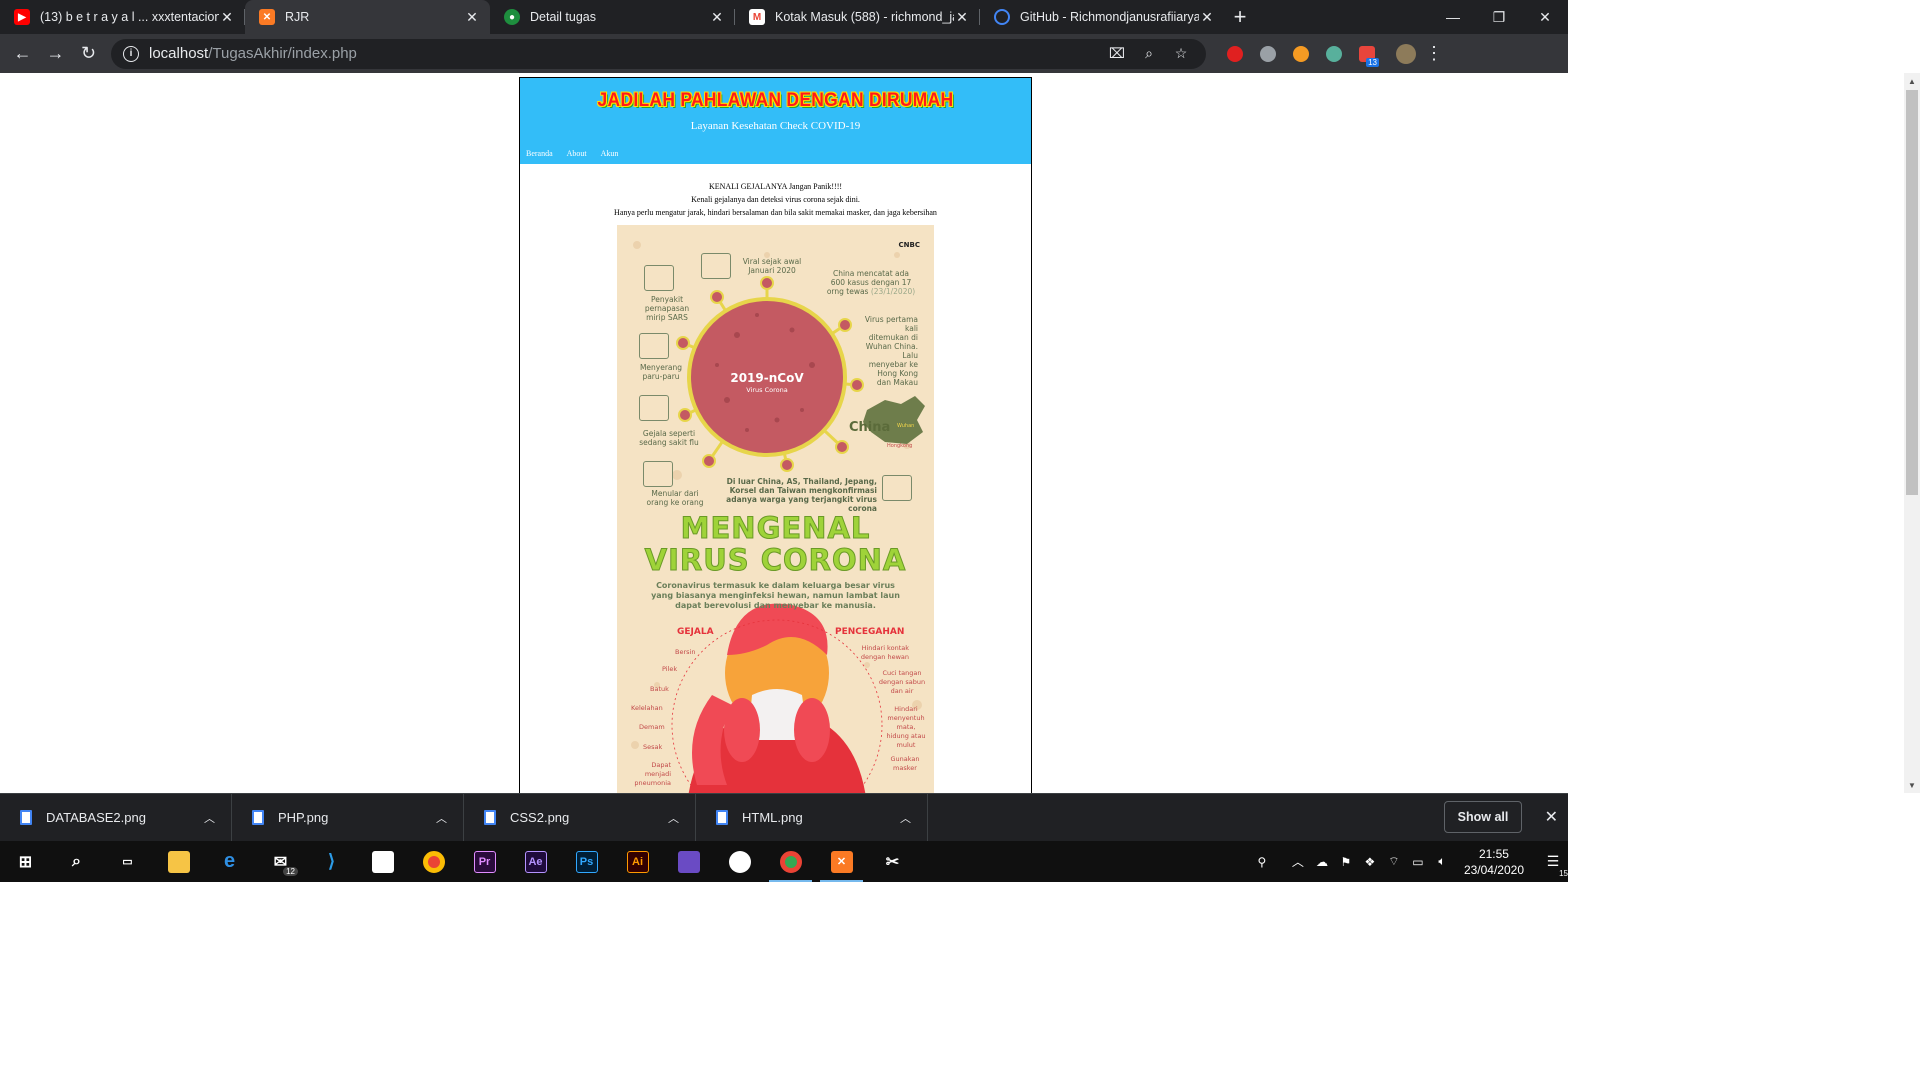  Describe the element at coordinates (652, 727) in the screenshot. I see `gejala-item: Demam` at that location.